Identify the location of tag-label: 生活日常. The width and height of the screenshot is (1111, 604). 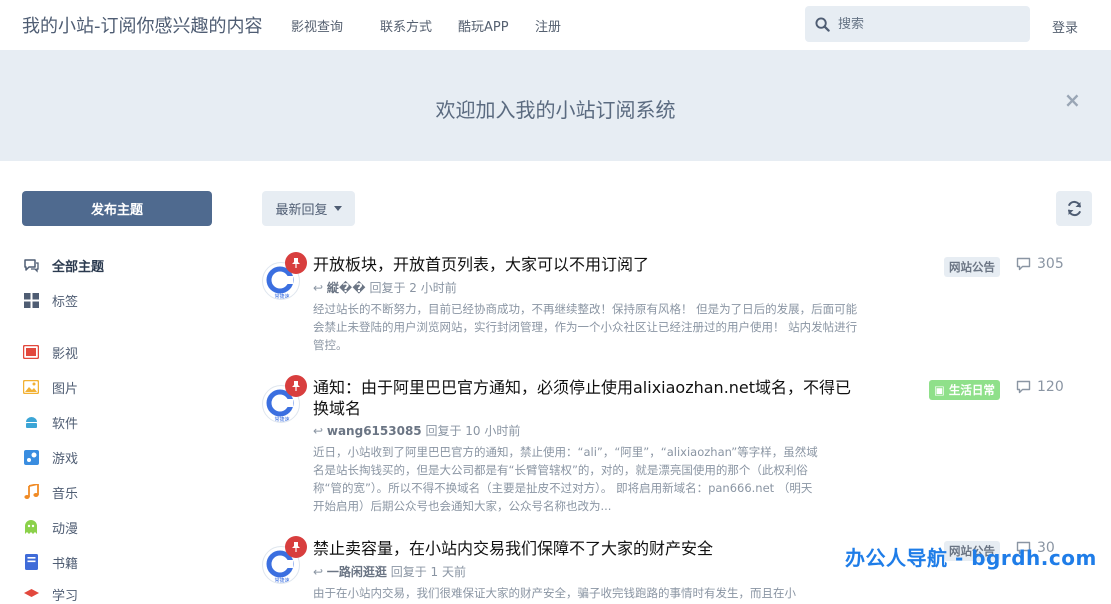
(971, 390).